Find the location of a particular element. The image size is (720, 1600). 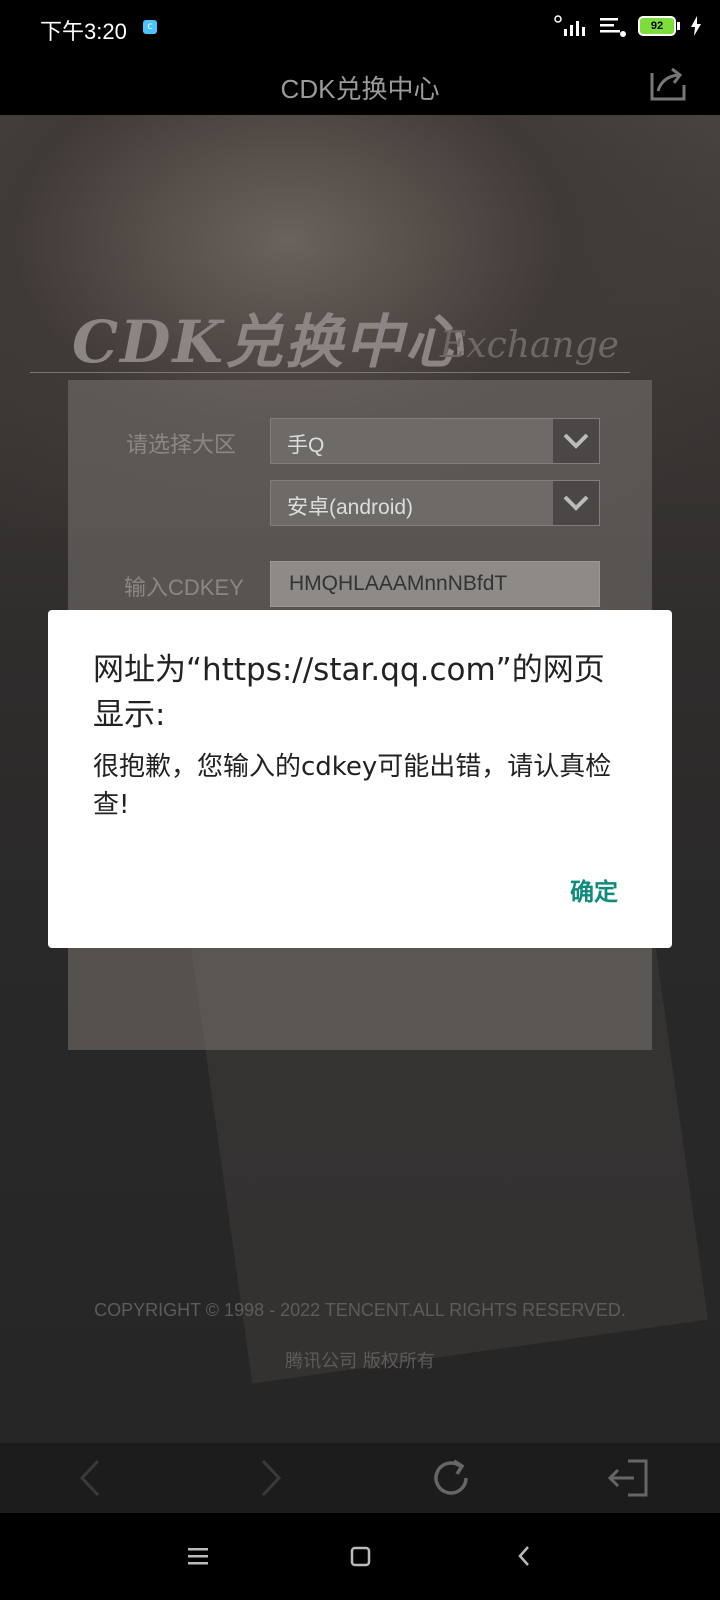

dialog-message: 很抱歉，您输入的cdkey可能出错，请认真检查! is located at coordinates (352, 786).